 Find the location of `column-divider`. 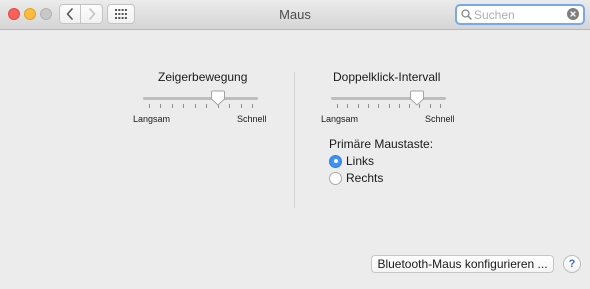

column-divider is located at coordinates (294, 140).